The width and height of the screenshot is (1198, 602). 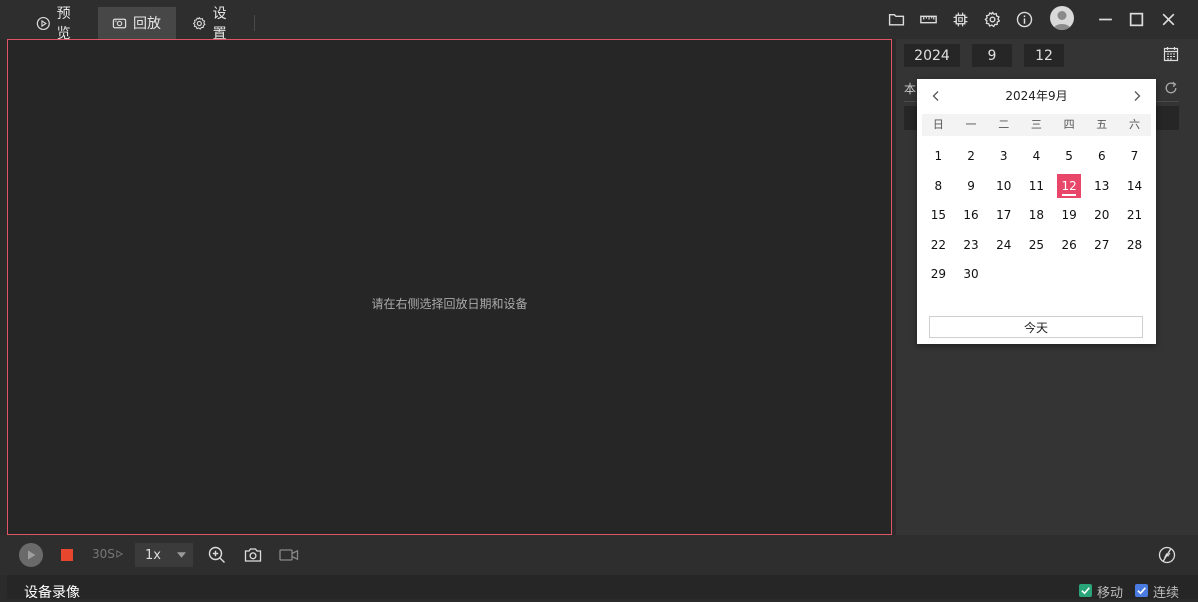 I want to click on calendar-day: 7, so click(x=1134, y=156).